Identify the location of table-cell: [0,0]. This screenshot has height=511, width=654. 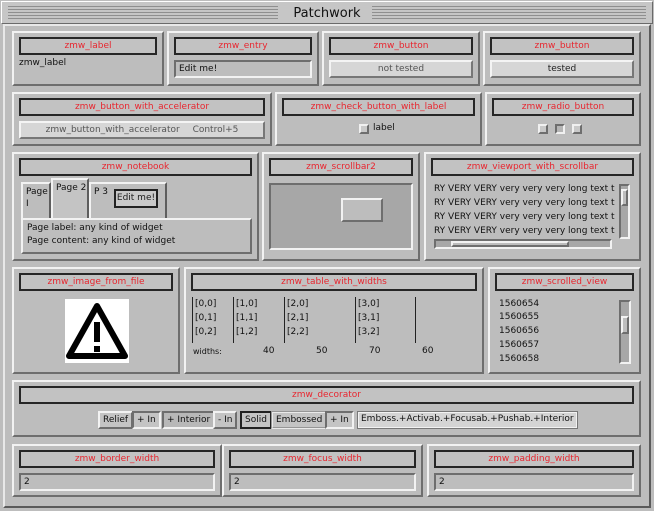
(206, 304).